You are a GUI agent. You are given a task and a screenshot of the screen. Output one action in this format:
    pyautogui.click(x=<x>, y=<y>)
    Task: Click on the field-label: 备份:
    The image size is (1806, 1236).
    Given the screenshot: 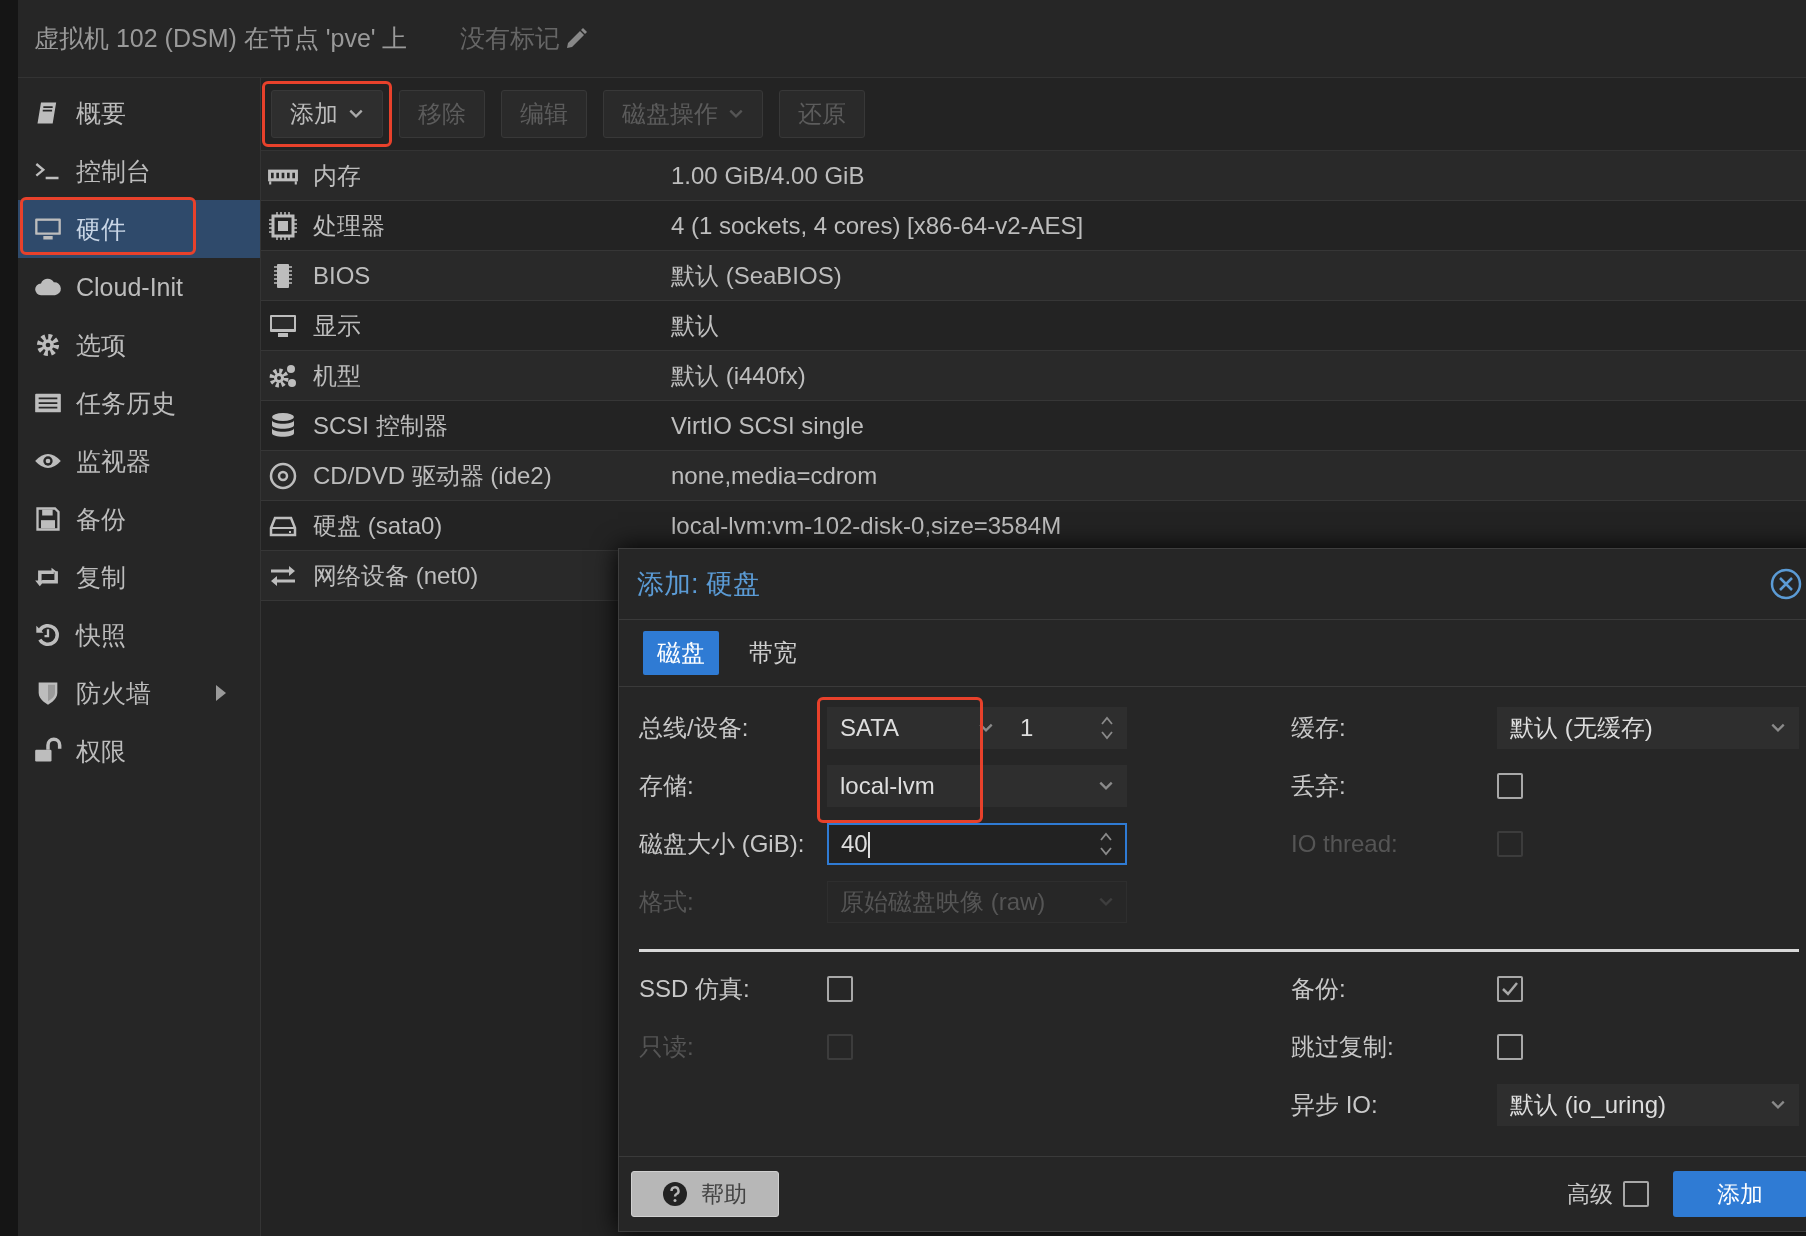 What is the action you would take?
    pyautogui.click(x=1319, y=989)
    